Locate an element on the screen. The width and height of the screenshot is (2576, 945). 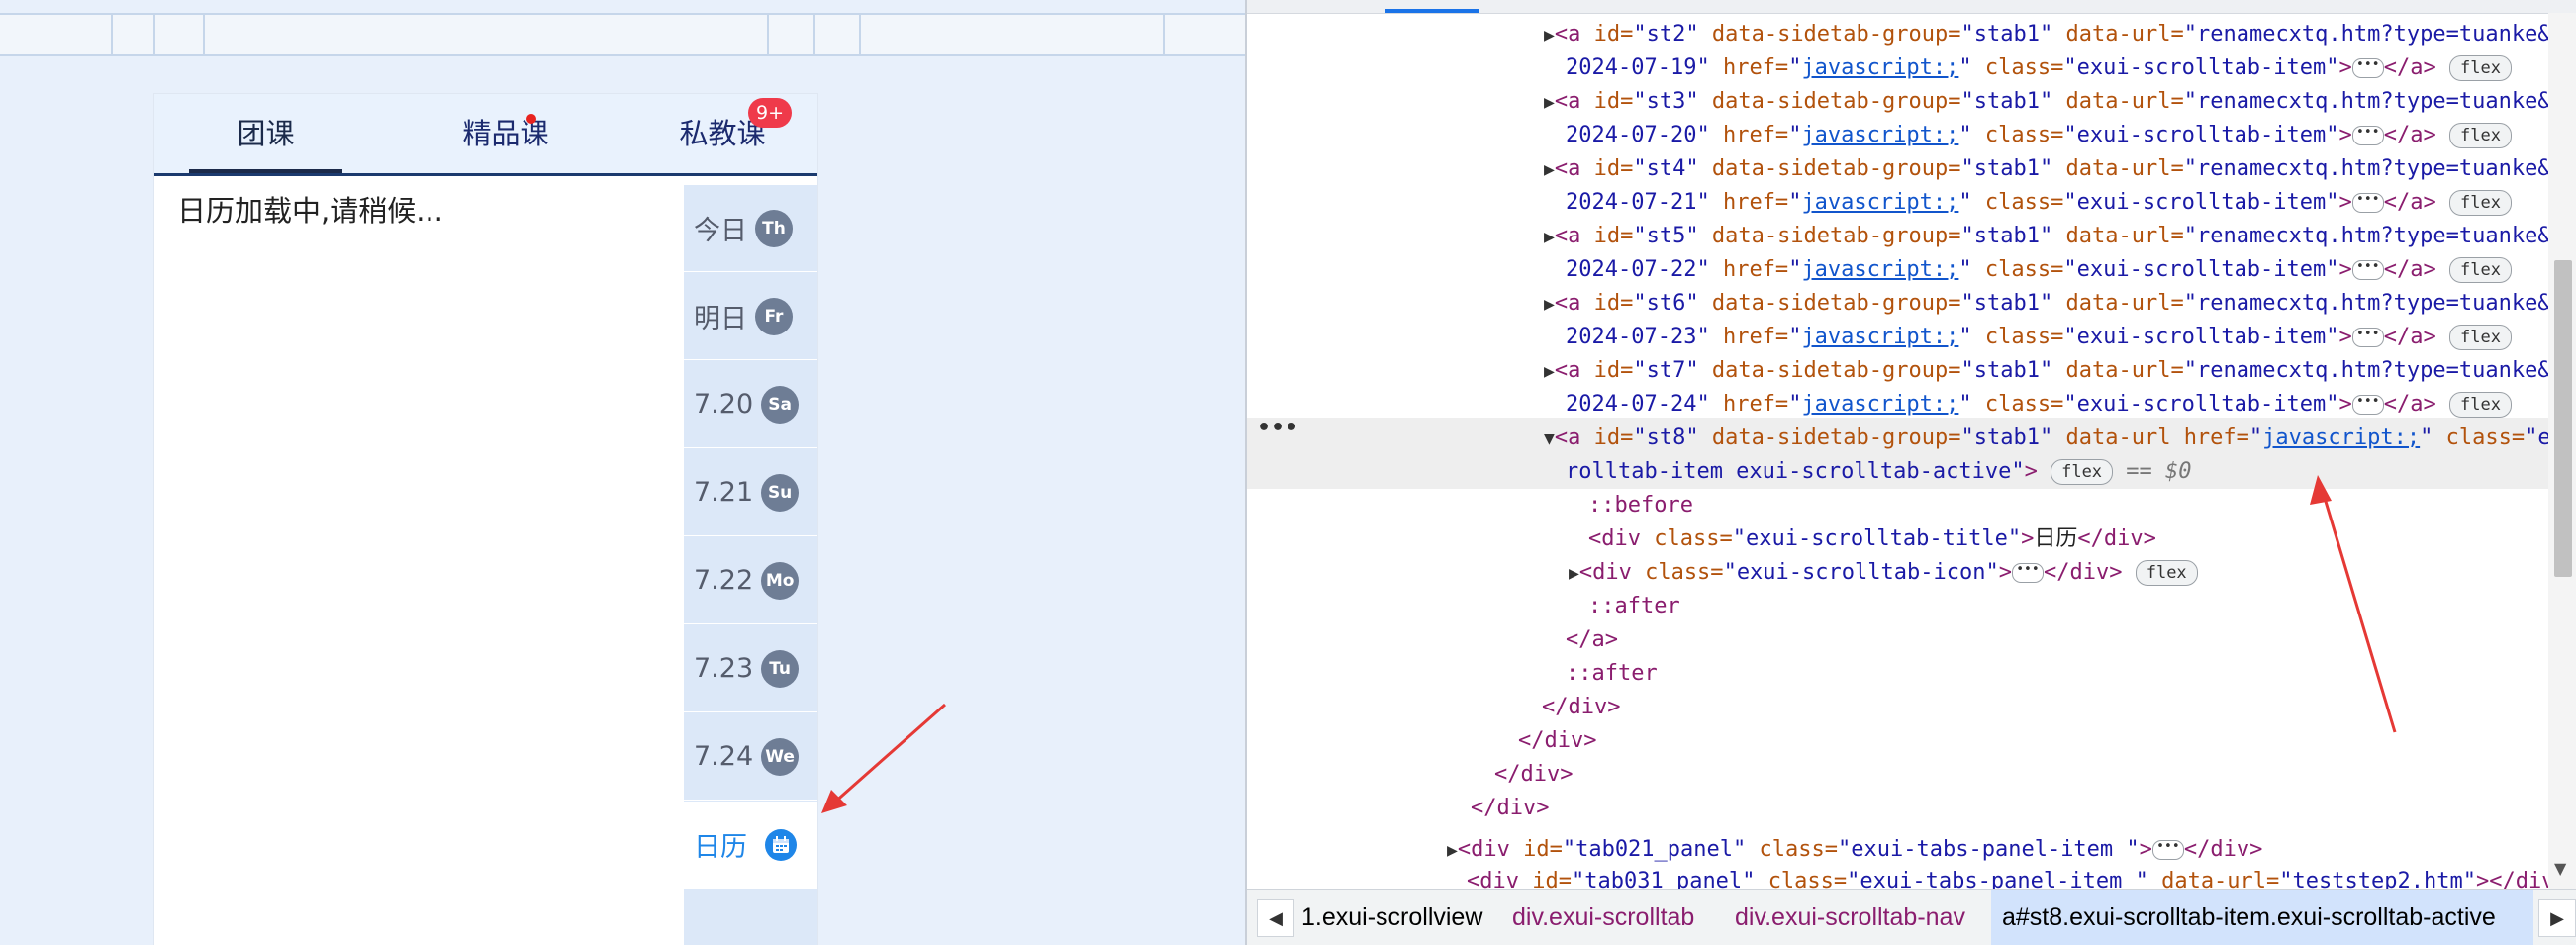
vertical-scrollbar: ▼ is located at coordinates (2562, 451).